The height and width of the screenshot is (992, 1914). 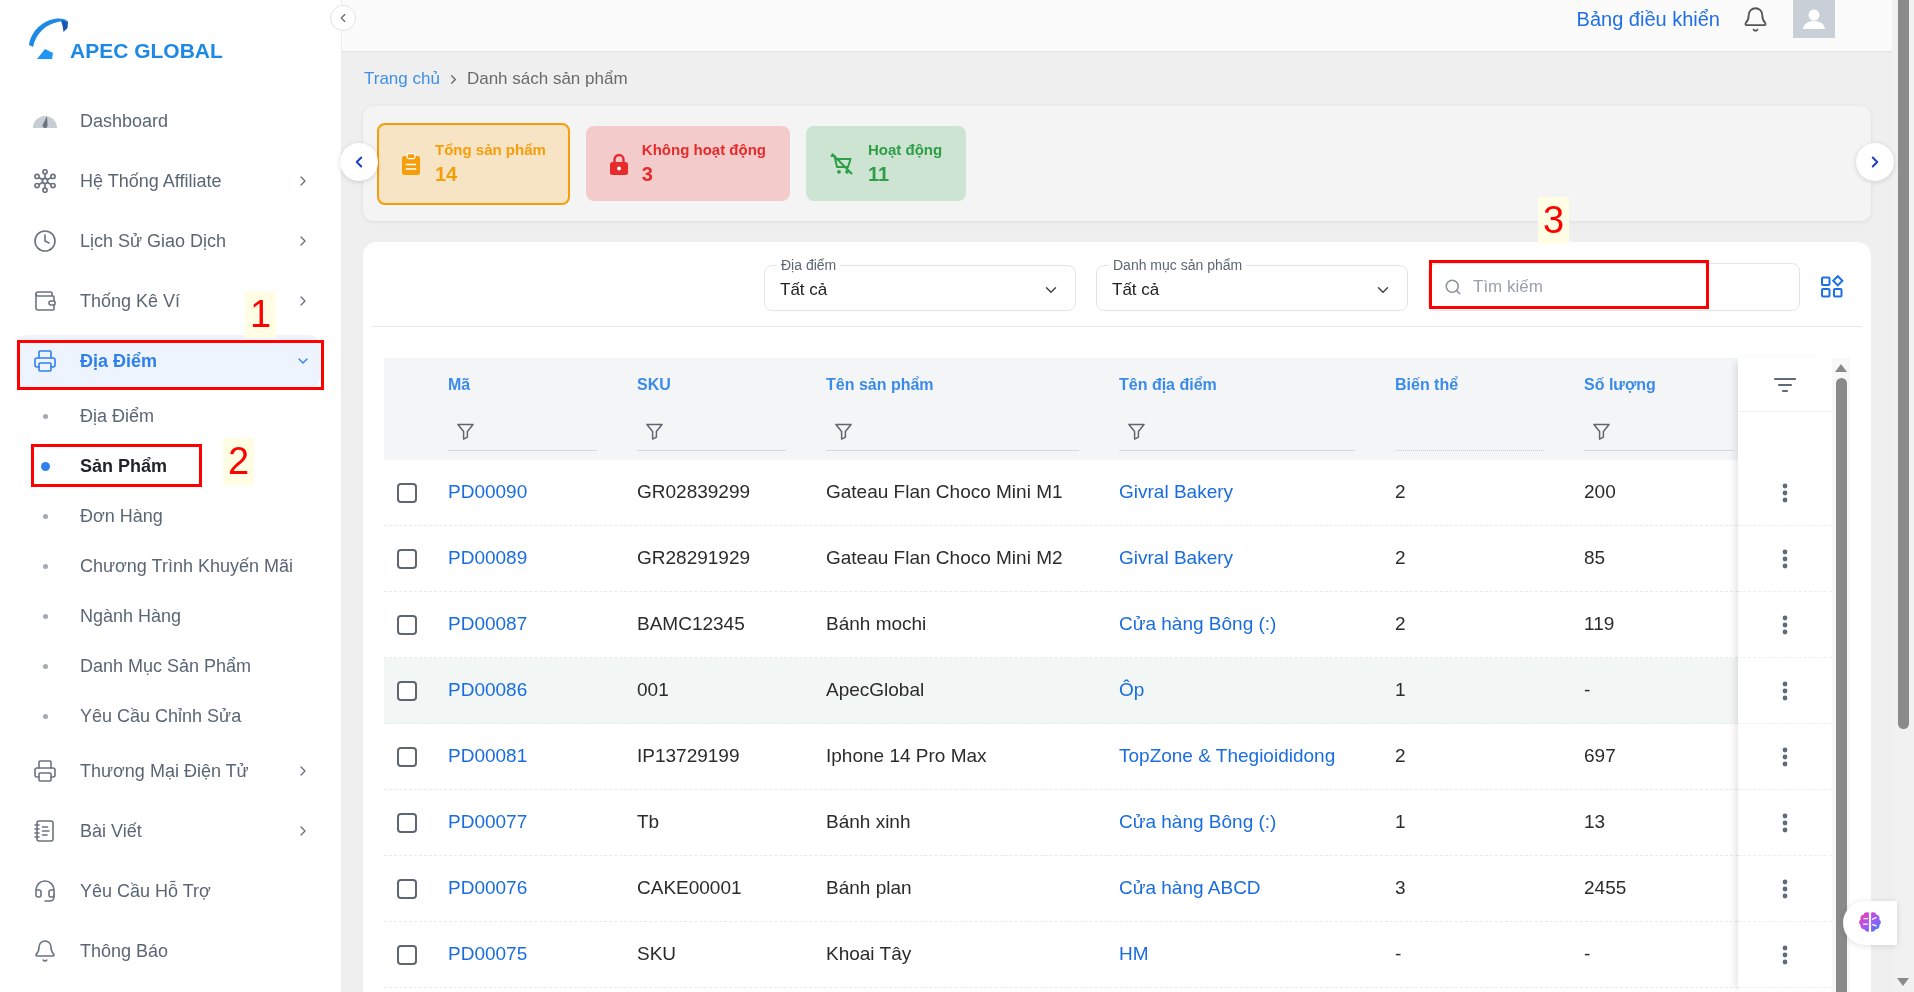 What do you see at coordinates (45, 301) in the screenshot?
I see `wallet-icon` at bounding box center [45, 301].